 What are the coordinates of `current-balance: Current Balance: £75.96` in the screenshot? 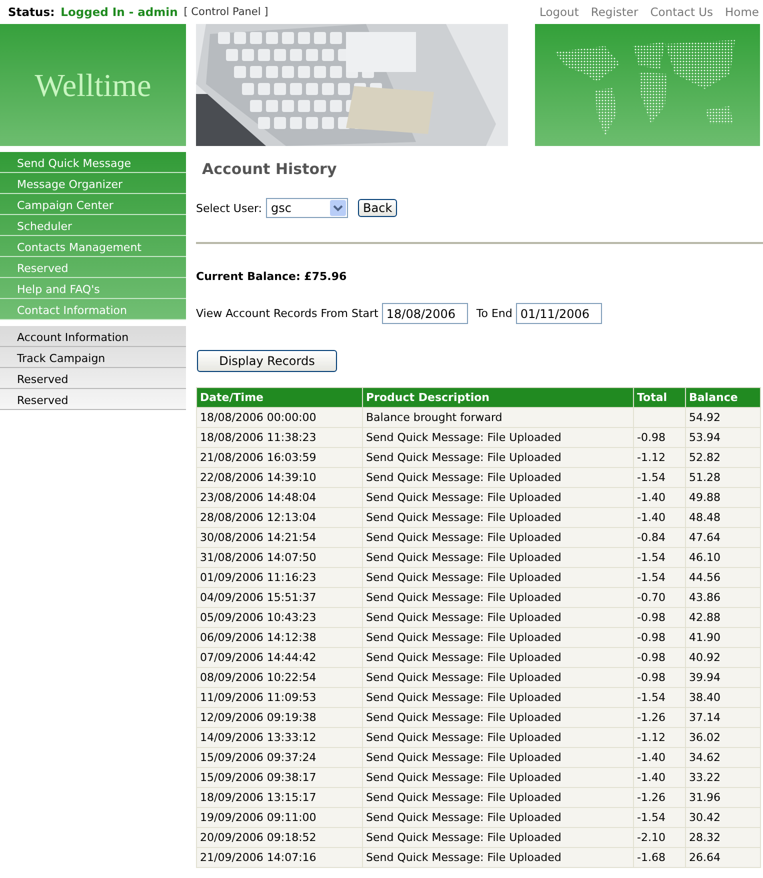 It's located at (272, 276).